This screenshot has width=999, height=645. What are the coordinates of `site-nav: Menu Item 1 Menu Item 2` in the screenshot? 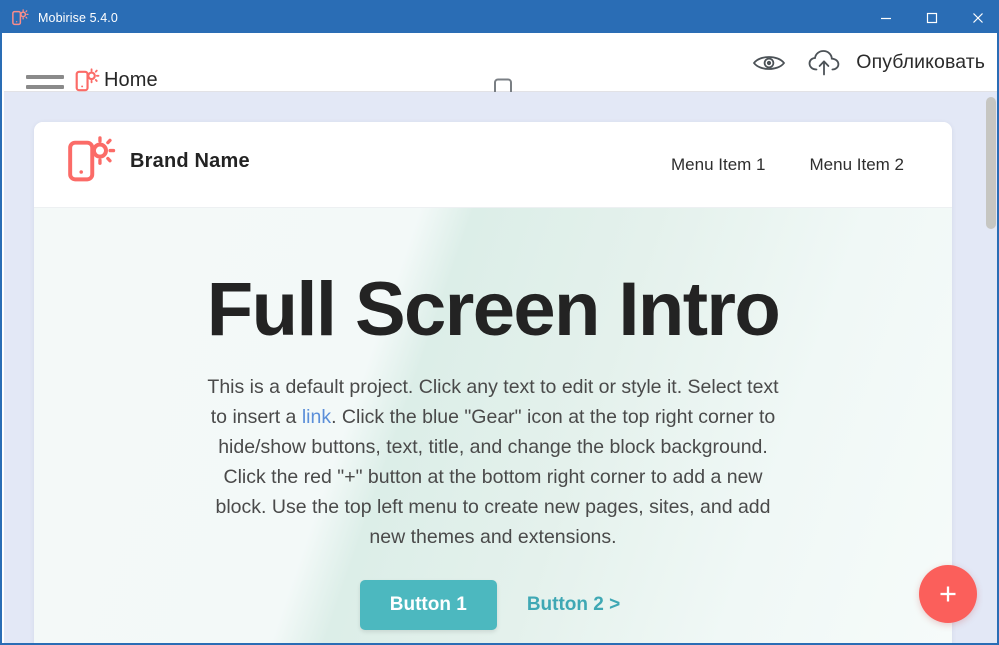 It's located at (787, 164).